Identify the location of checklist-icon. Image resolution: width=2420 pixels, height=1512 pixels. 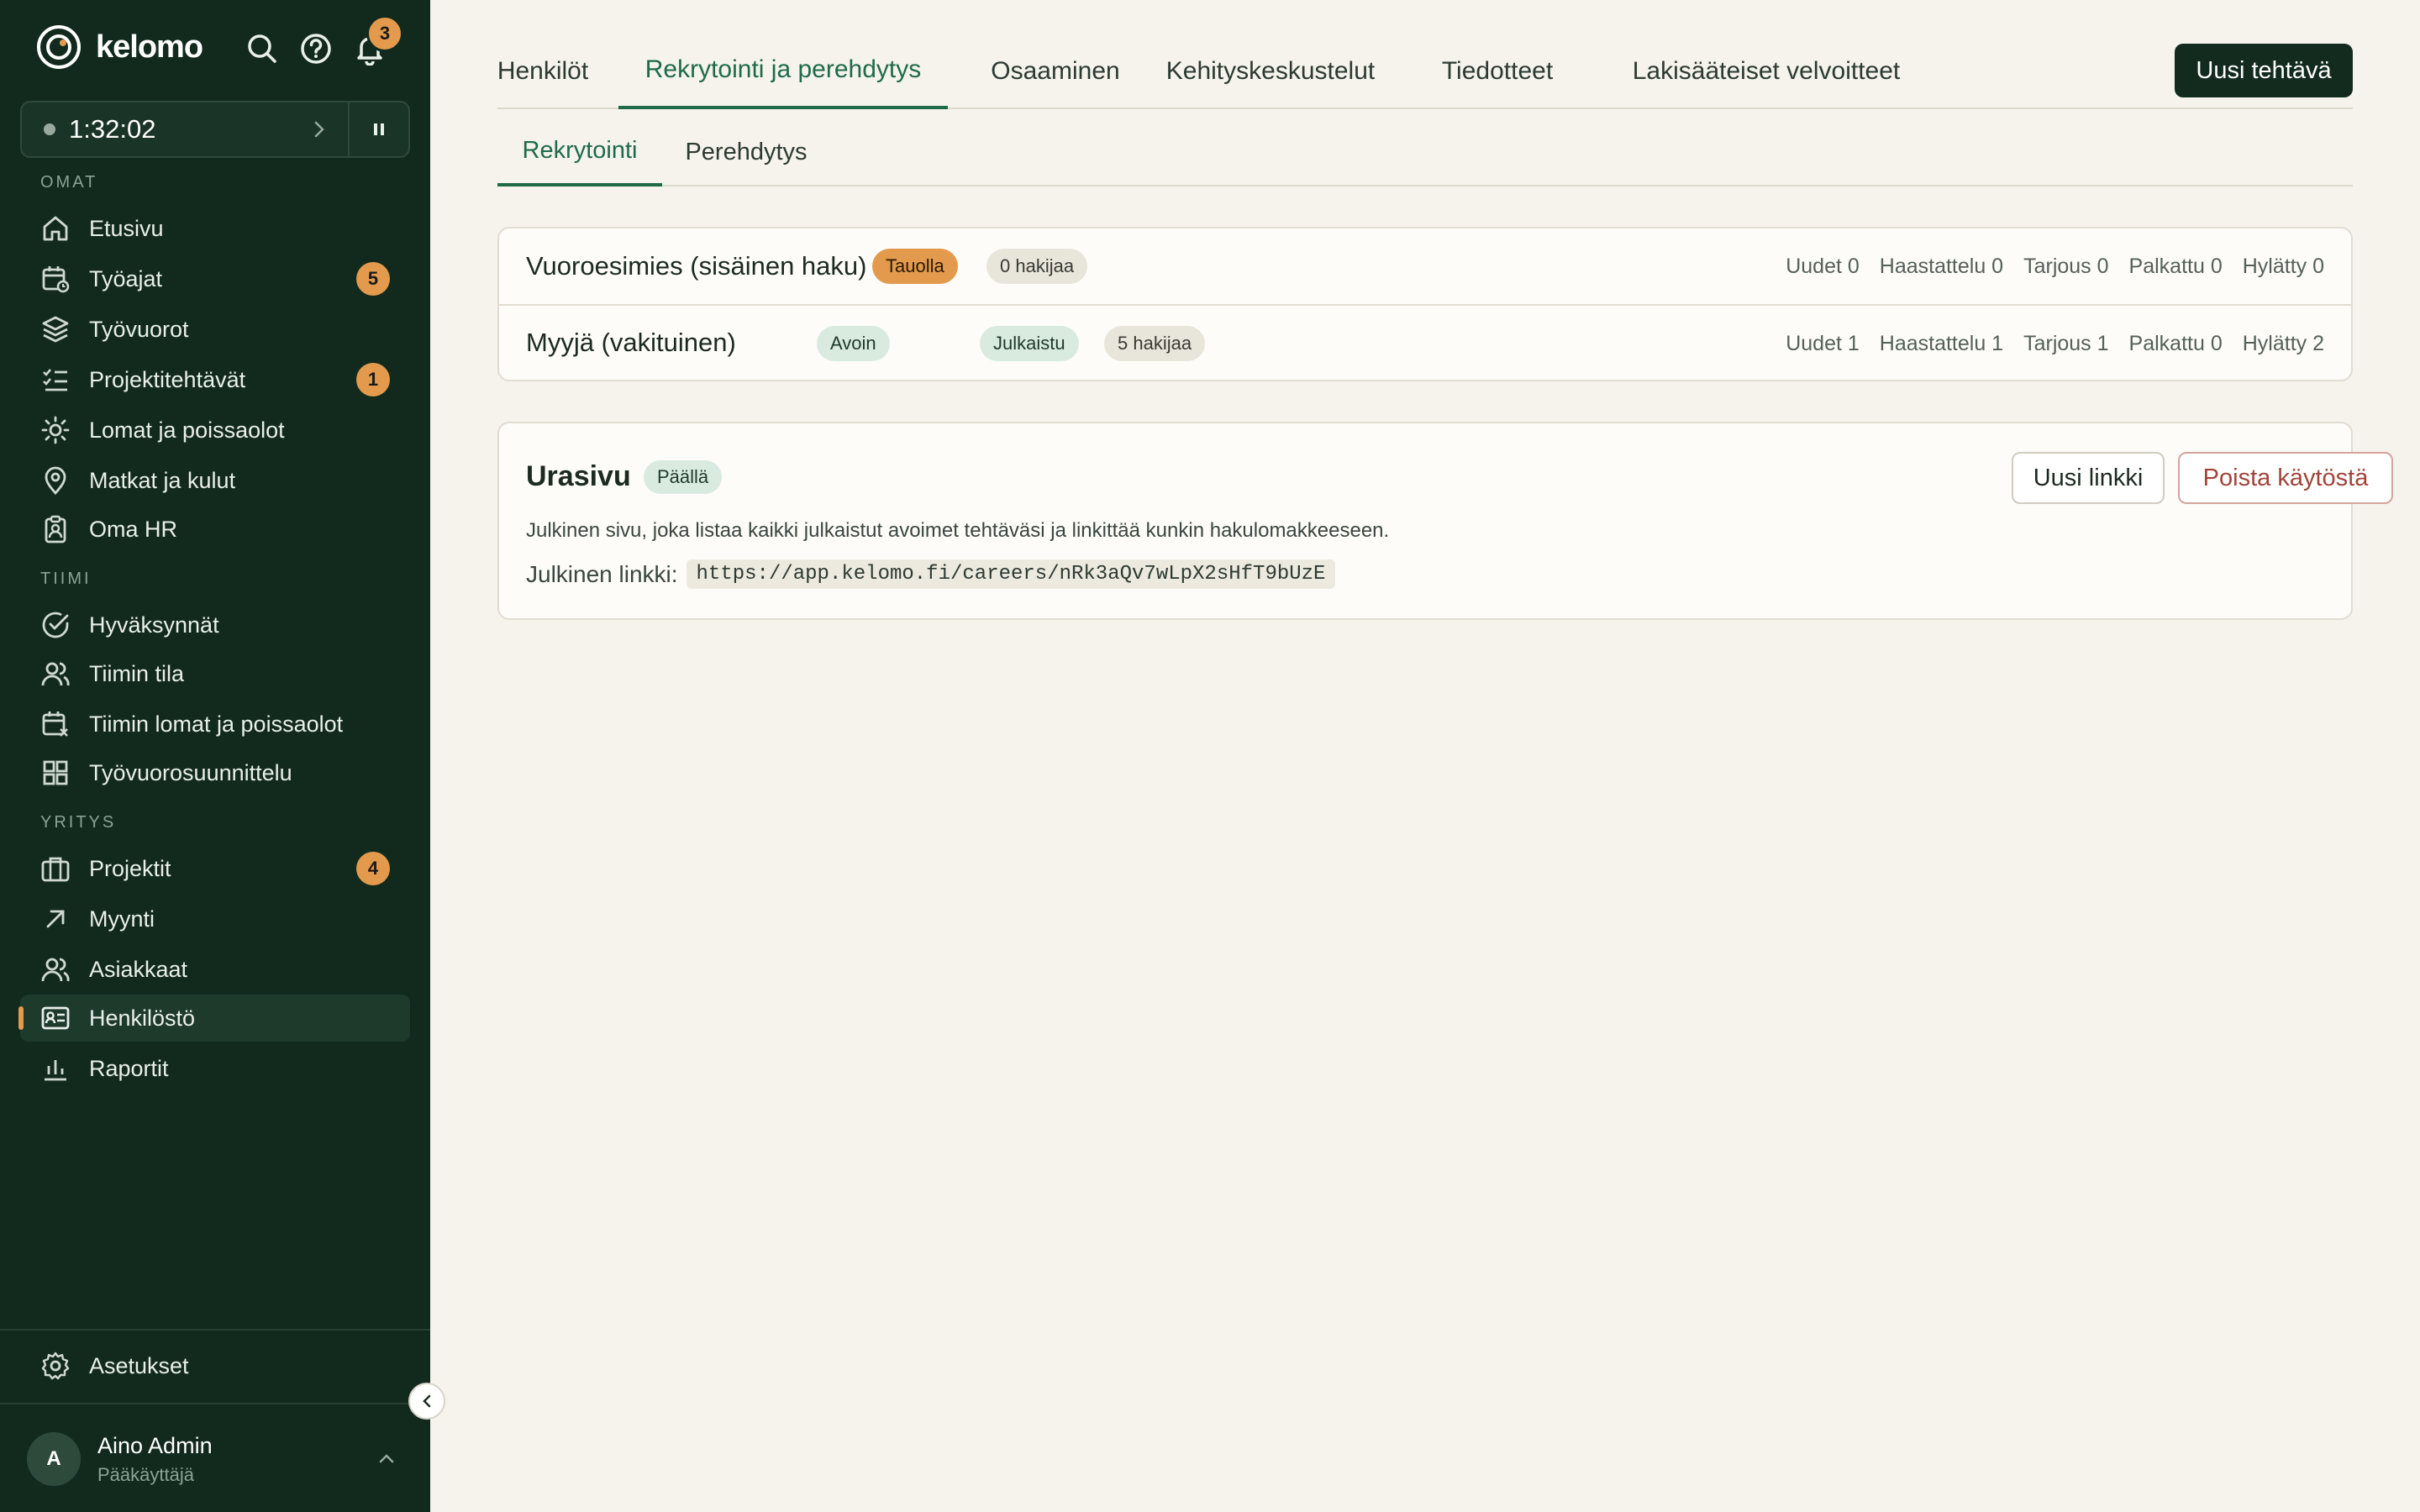
(55, 379).